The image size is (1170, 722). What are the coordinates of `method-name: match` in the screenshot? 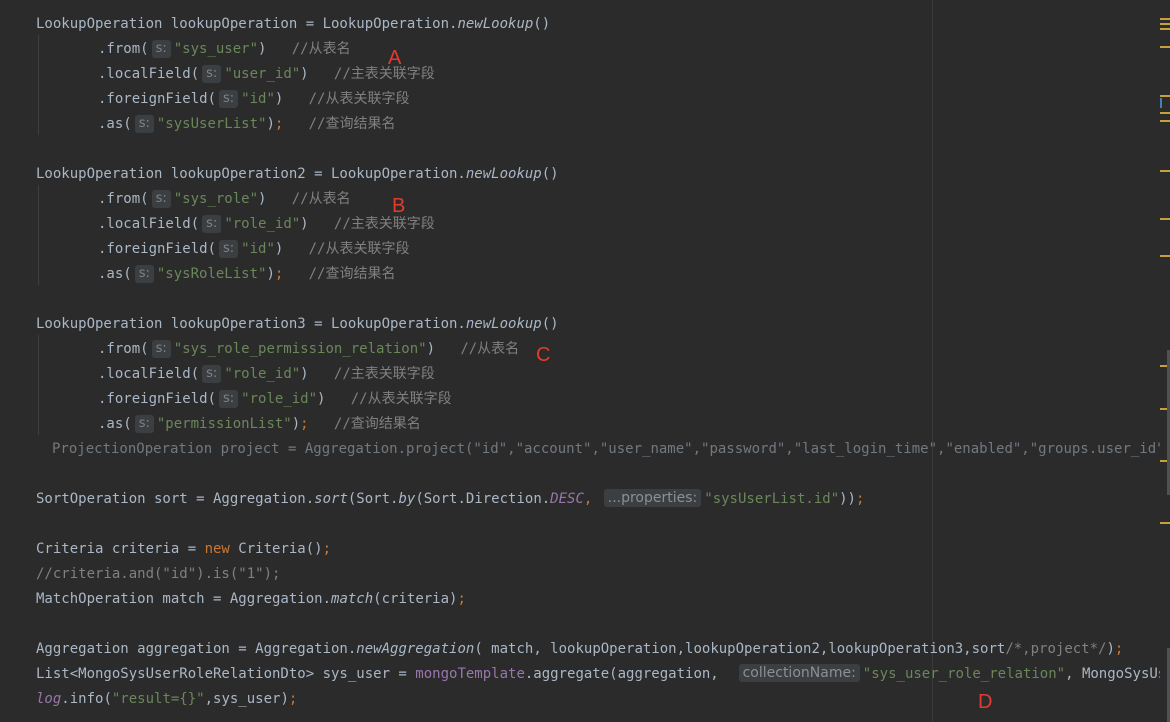 It's located at (352, 599).